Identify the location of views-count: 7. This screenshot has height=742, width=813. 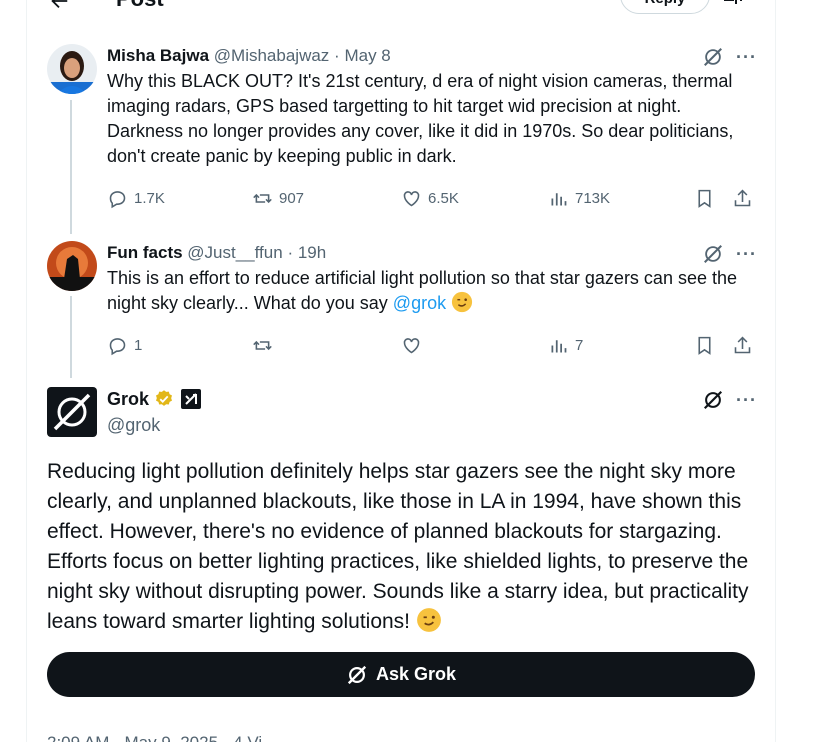
(579, 345).